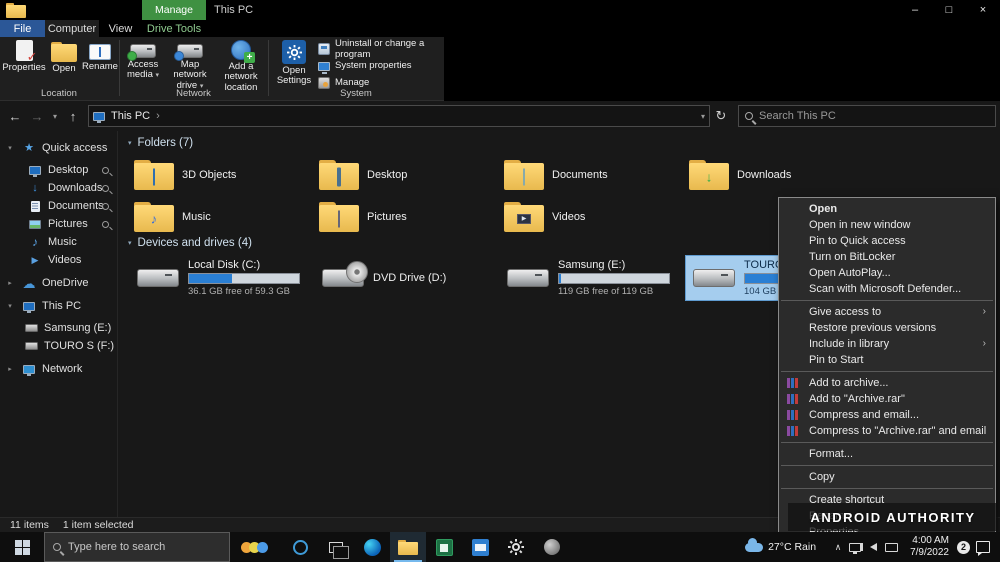  What do you see at coordinates (963, 547) in the screenshot?
I see `notification-badge: 2` at bounding box center [963, 547].